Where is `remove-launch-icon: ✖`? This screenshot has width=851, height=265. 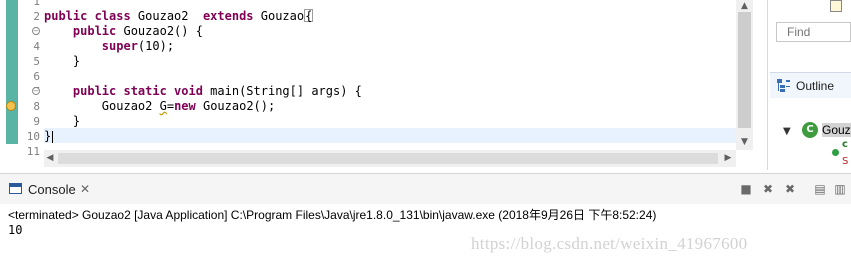
remove-launch-icon: ✖ is located at coordinates (768, 189).